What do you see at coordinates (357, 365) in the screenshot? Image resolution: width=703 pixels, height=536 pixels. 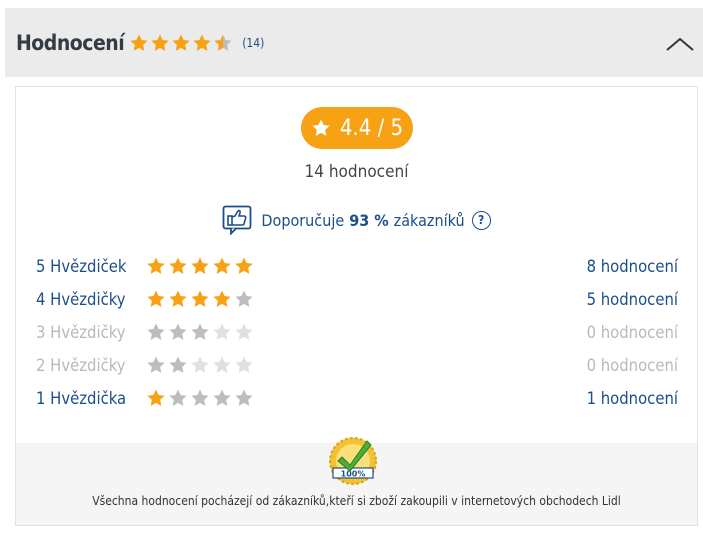 I see `rating-row: 2 Hvězdičky 0 hodnocení` at bounding box center [357, 365].